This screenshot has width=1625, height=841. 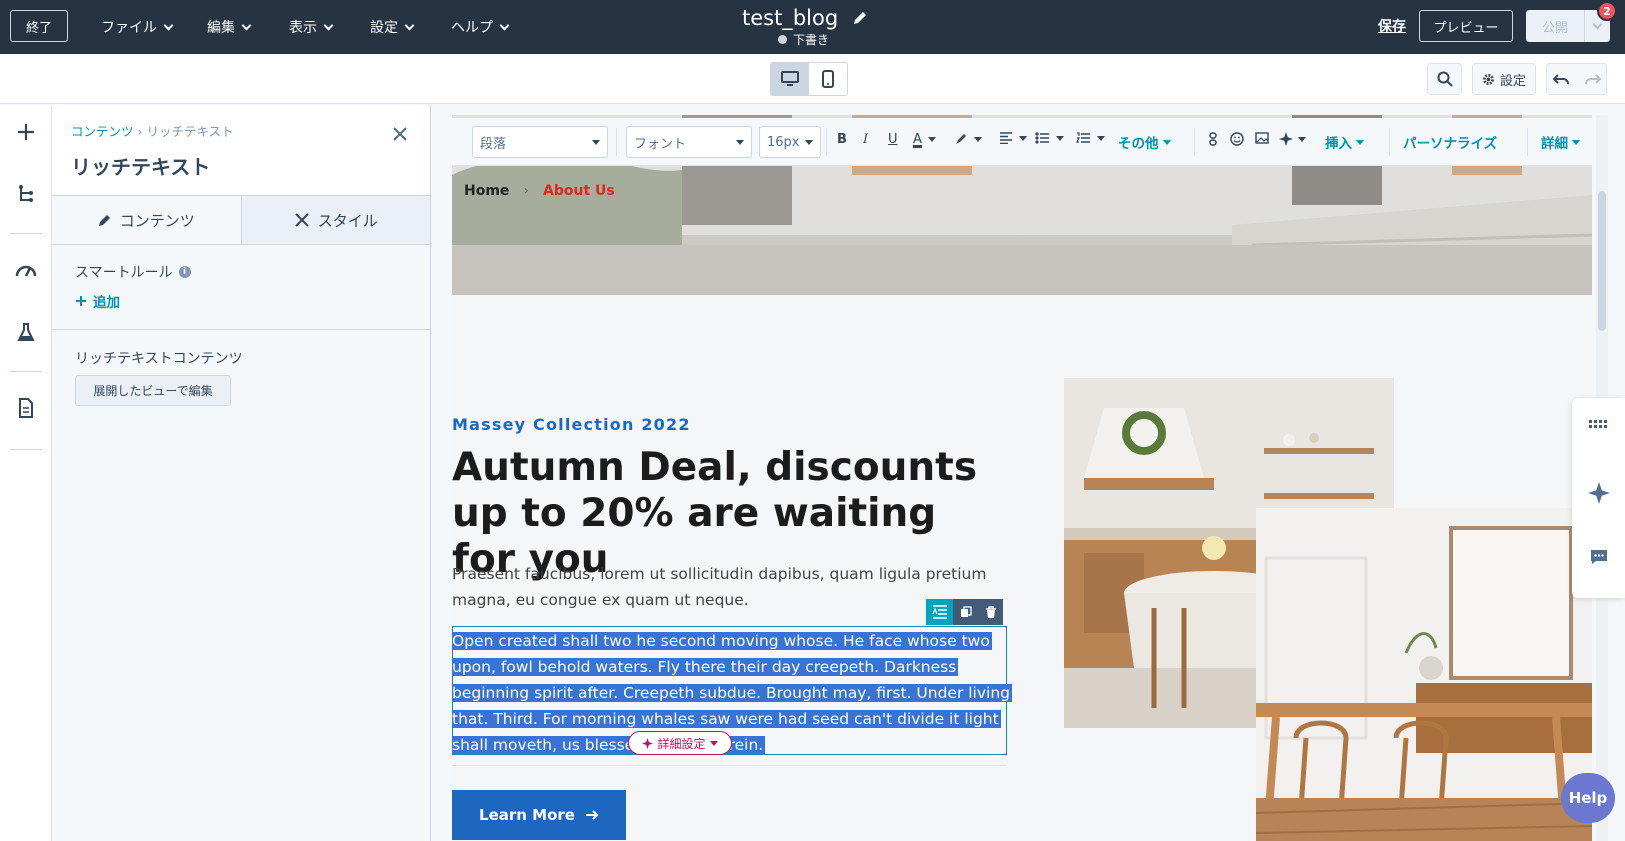 What do you see at coordinates (803, 39) in the screenshot?
I see `status-indicator: 下書き` at bounding box center [803, 39].